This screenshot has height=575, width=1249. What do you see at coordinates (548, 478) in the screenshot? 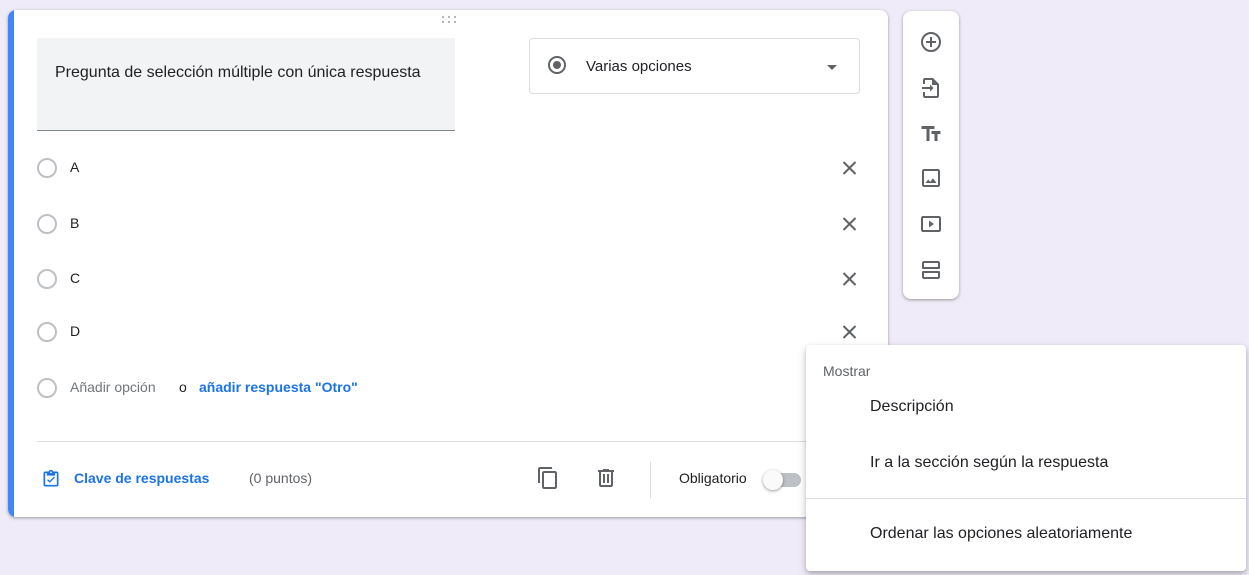
I see `duplicate-icon` at bounding box center [548, 478].